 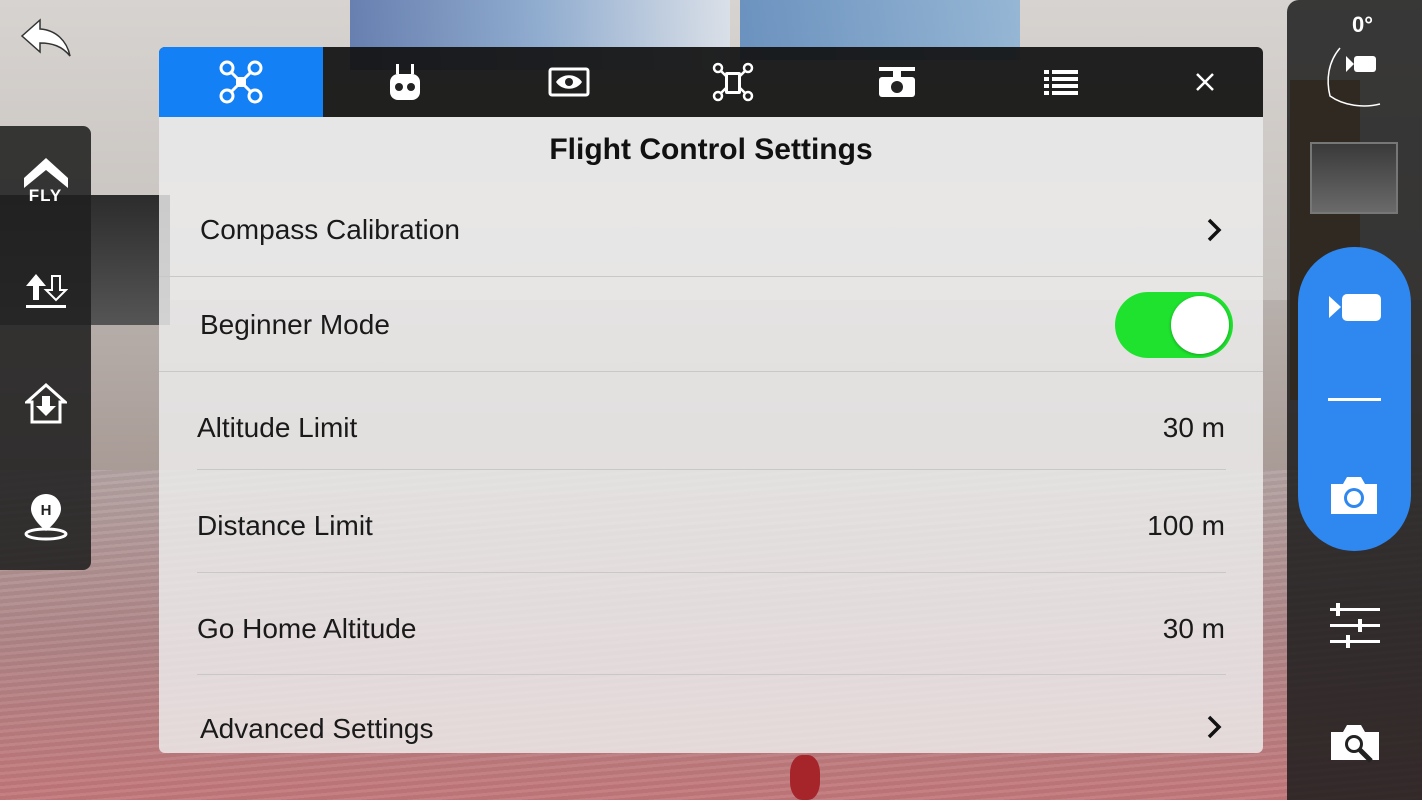 I want to click on distance-limit-value: 100 m, so click(x=1186, y=526).